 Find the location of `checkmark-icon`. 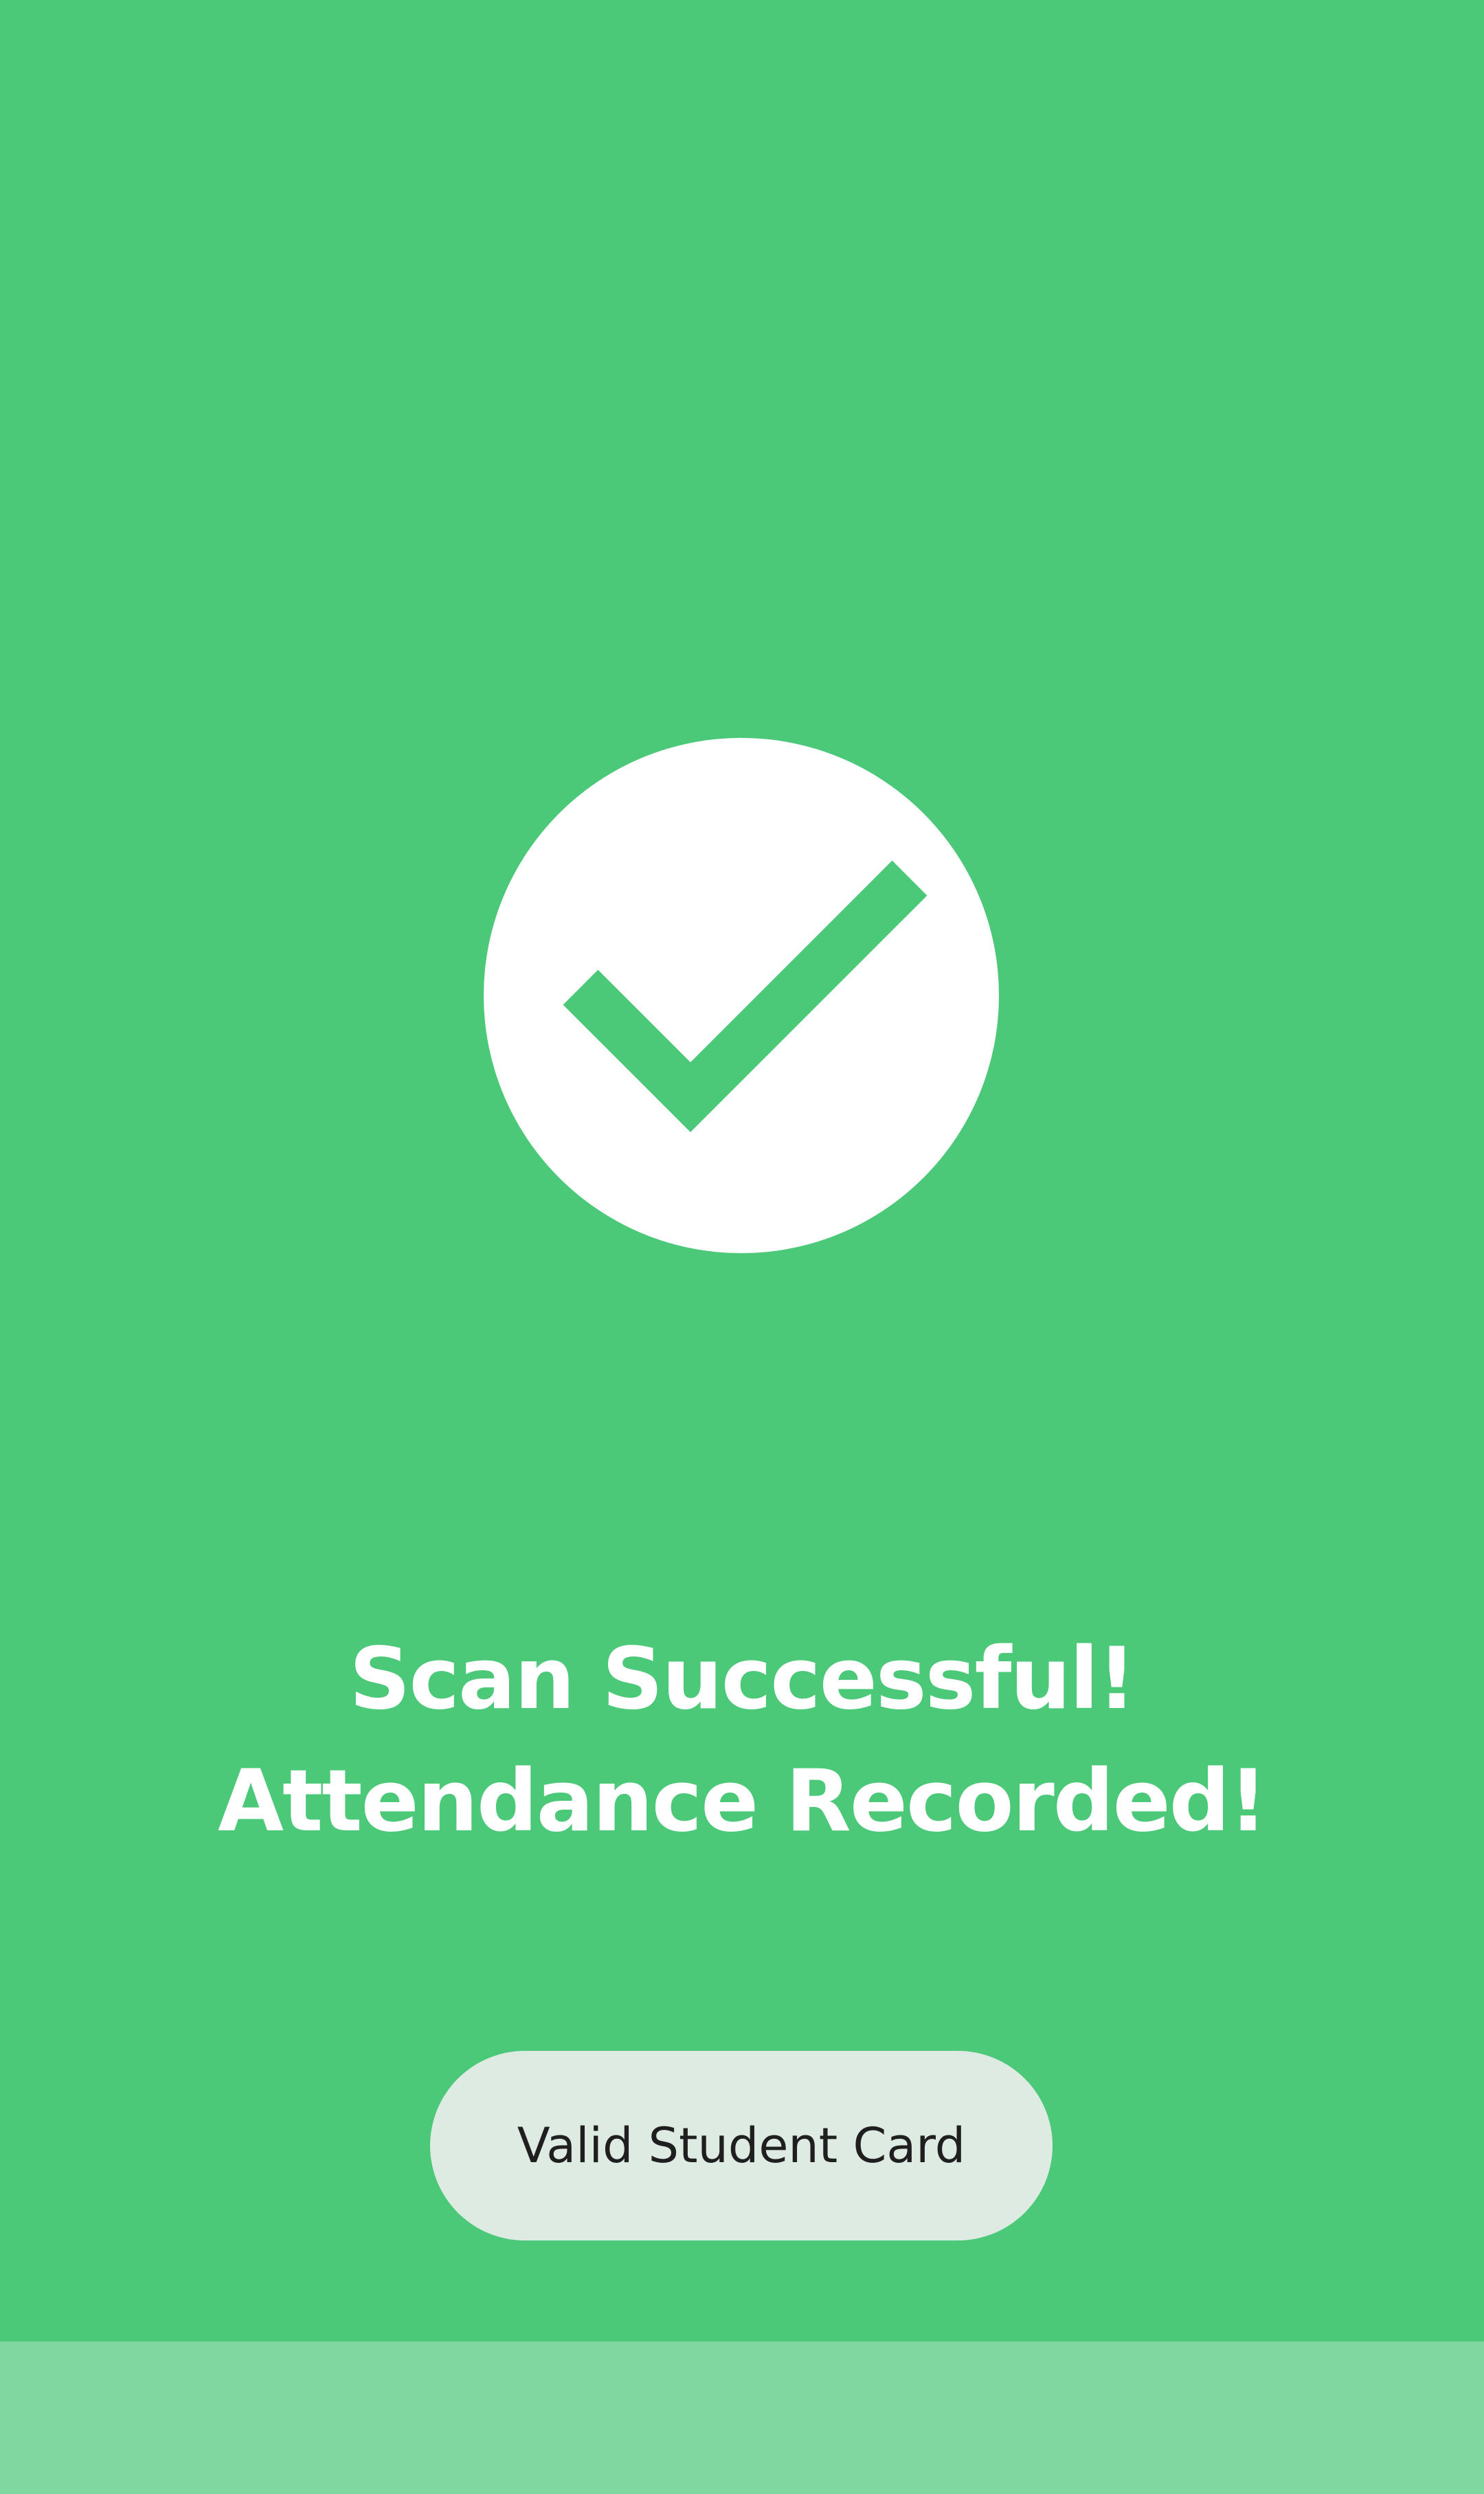

checkmark-icon is located at coordinates (746, 996).